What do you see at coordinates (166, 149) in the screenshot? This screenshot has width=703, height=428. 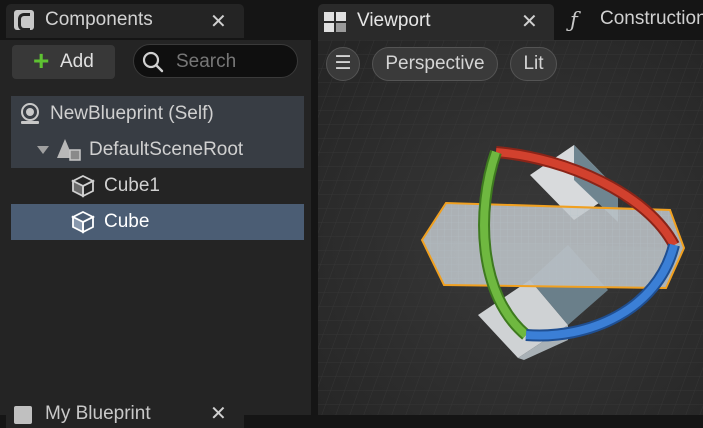 I see `tree-item-label: DefaultSceneRoot` at bounding box center [166, 149].